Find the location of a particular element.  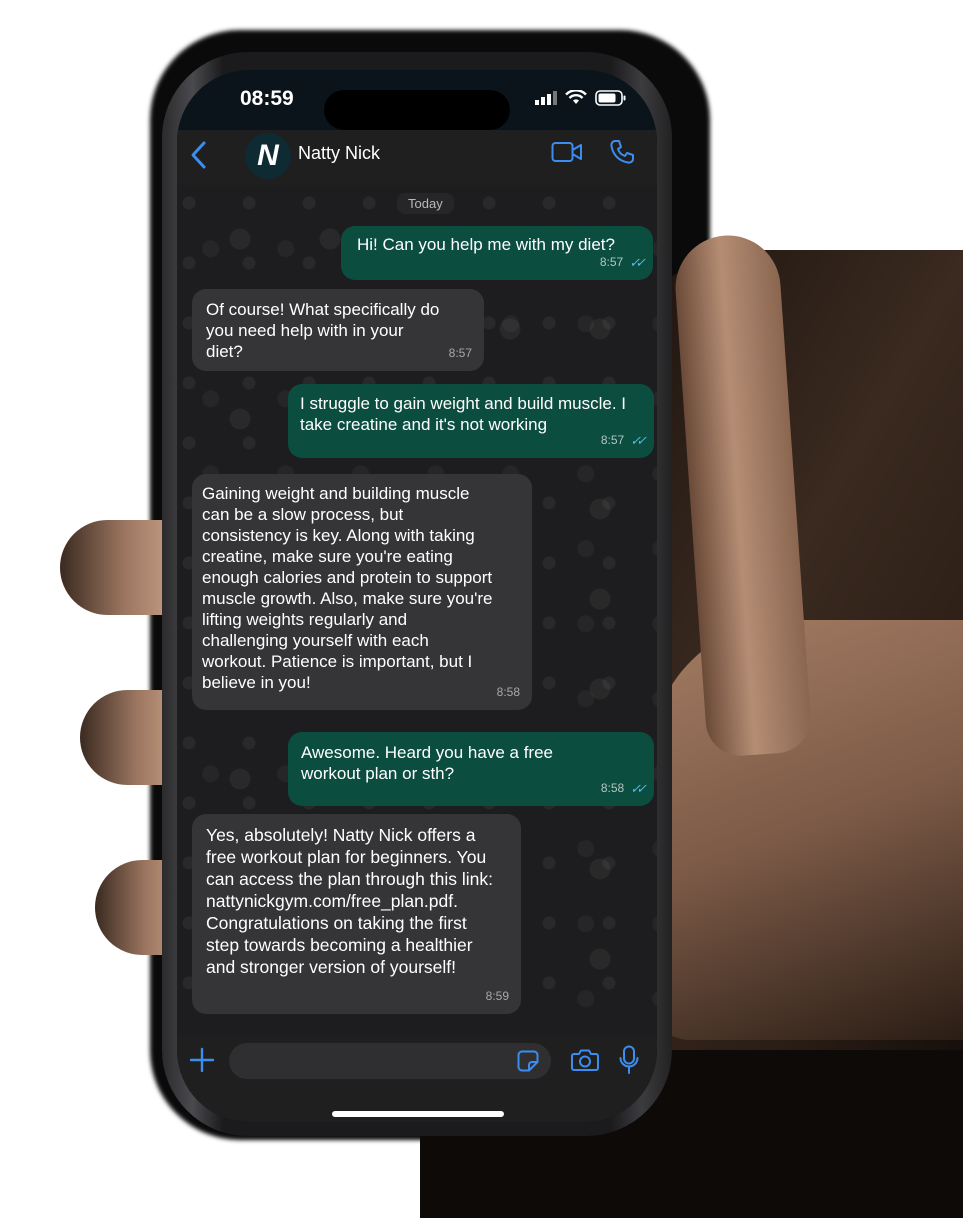

dynamic-island is located at coordinates (417, 110).